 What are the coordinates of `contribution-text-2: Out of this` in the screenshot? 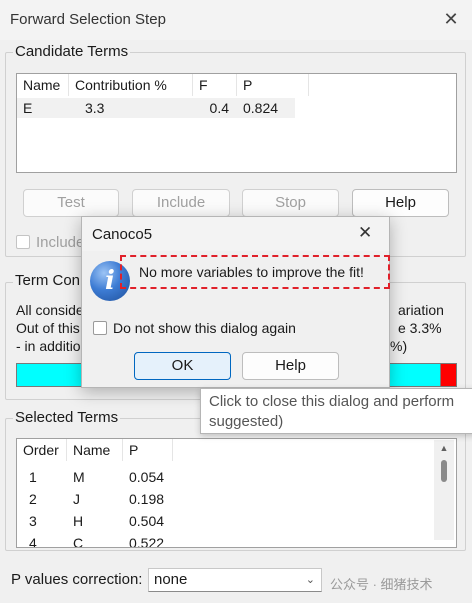 It's located at (48, 328).